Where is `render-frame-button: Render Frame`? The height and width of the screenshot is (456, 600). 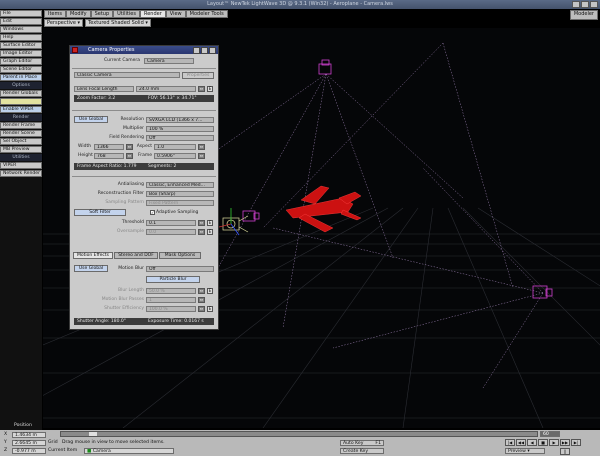 render-frame-button: Render Frame is located at coordinates (21, 125).